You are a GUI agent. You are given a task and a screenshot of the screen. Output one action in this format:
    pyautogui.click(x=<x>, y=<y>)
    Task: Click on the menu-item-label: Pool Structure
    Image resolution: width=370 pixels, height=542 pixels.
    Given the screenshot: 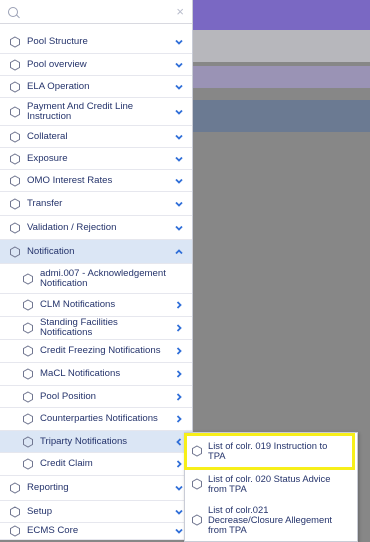 What is the action you would take?
    pyautogui.click(x=57, y=41)
    